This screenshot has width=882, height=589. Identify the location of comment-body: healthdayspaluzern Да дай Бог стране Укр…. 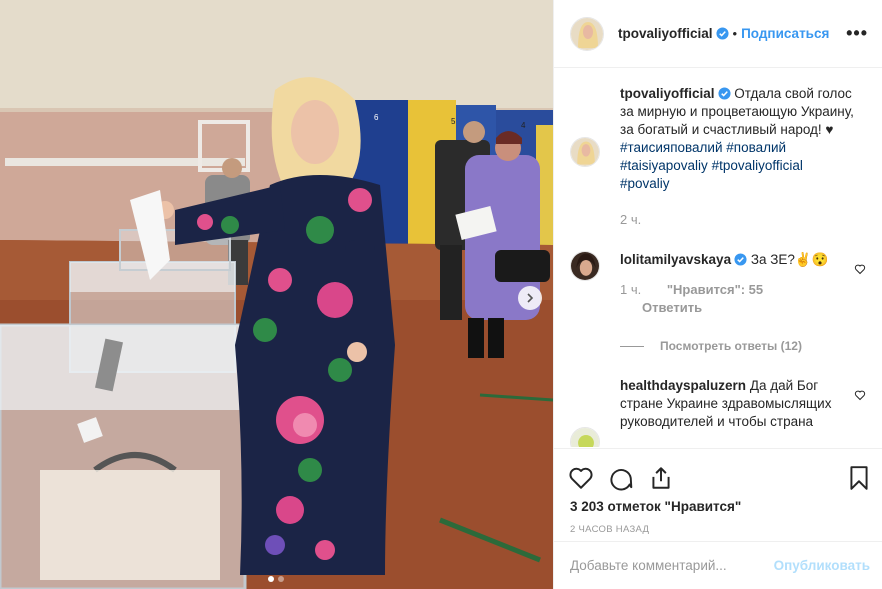
(731, 412).